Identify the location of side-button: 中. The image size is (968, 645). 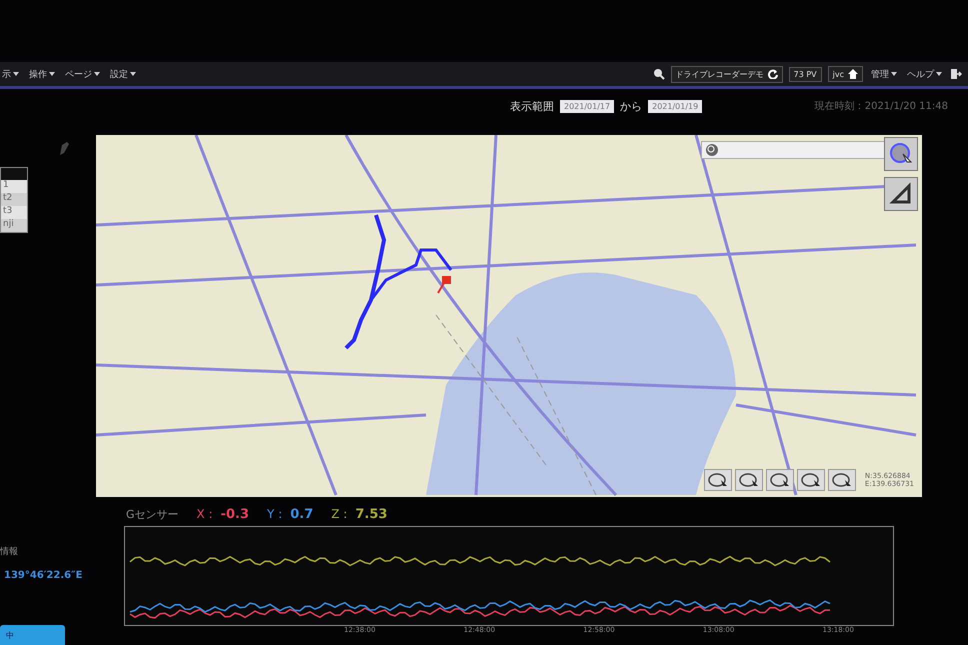
(32, 635).